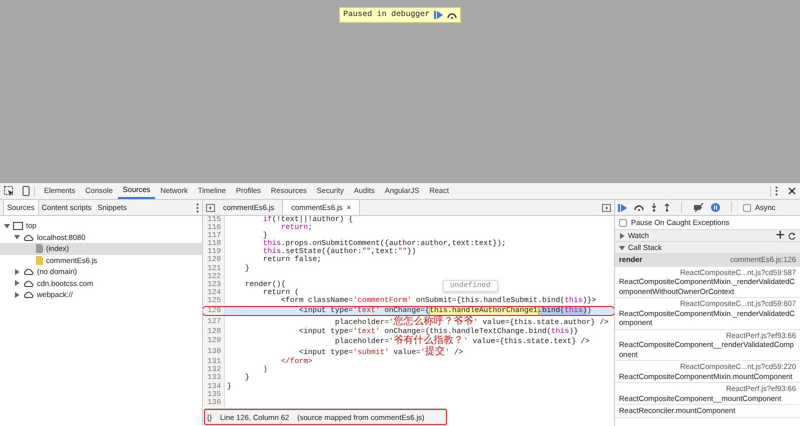 The height and width of the screenshot is (426, 800). Describe the element at coordinates (780, 236) in the screenshot. I see `add-button: +` at that location.